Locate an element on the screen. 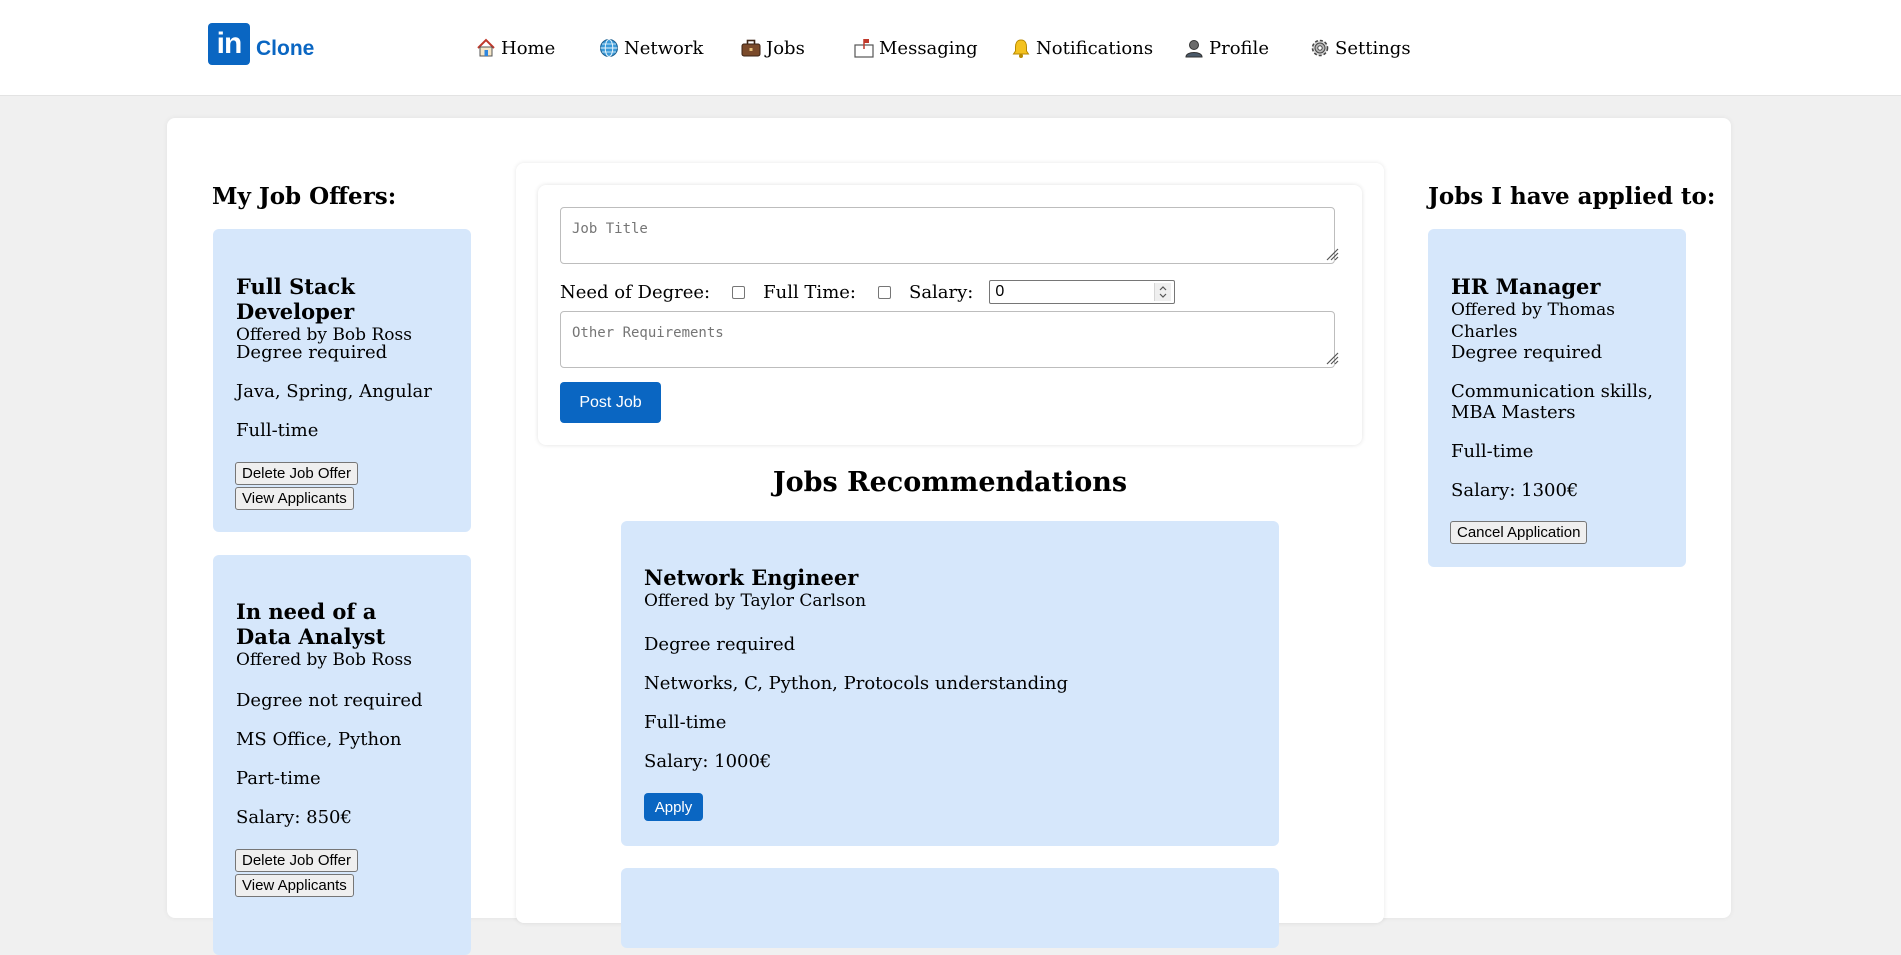 This screenshot has height=955, width=1901. linkedin-logo-icon: in is located at coordinates (229, 44).